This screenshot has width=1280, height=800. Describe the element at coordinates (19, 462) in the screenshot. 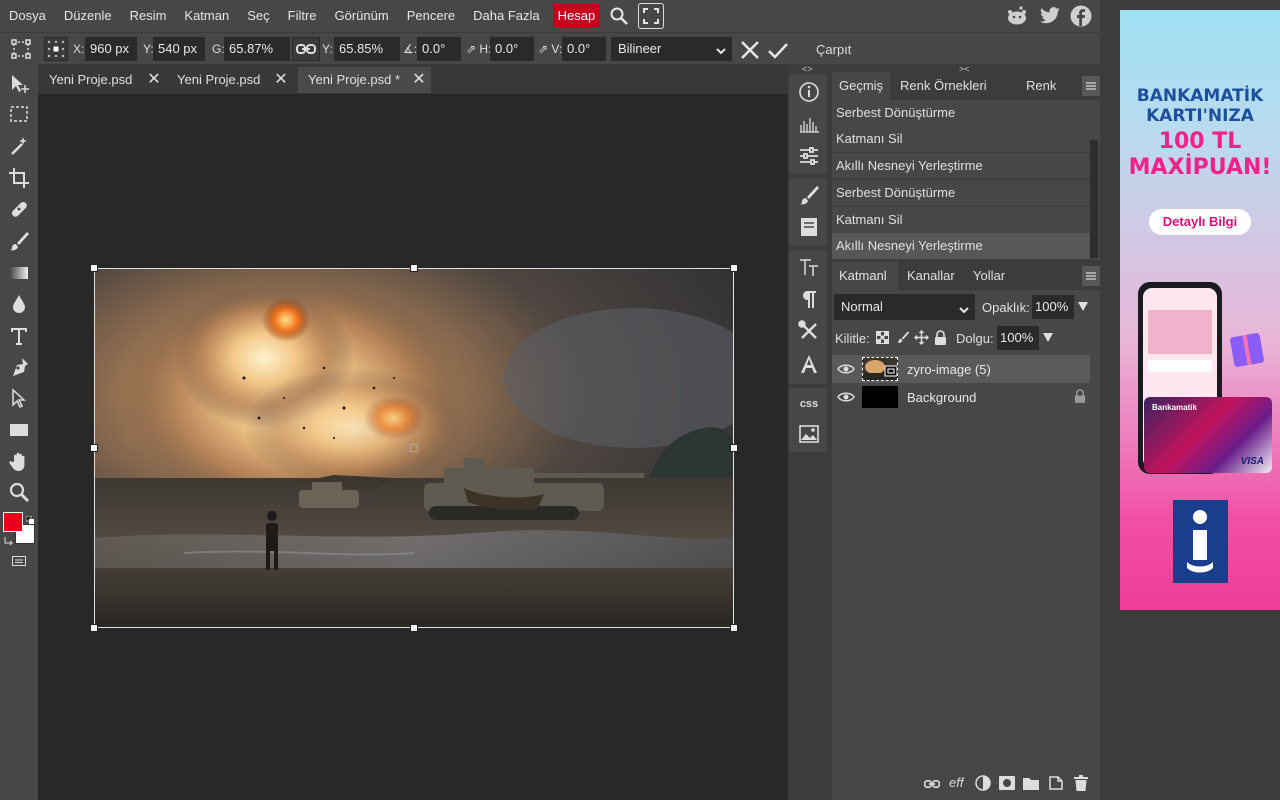

I see `hand-tool-icon` at that location.